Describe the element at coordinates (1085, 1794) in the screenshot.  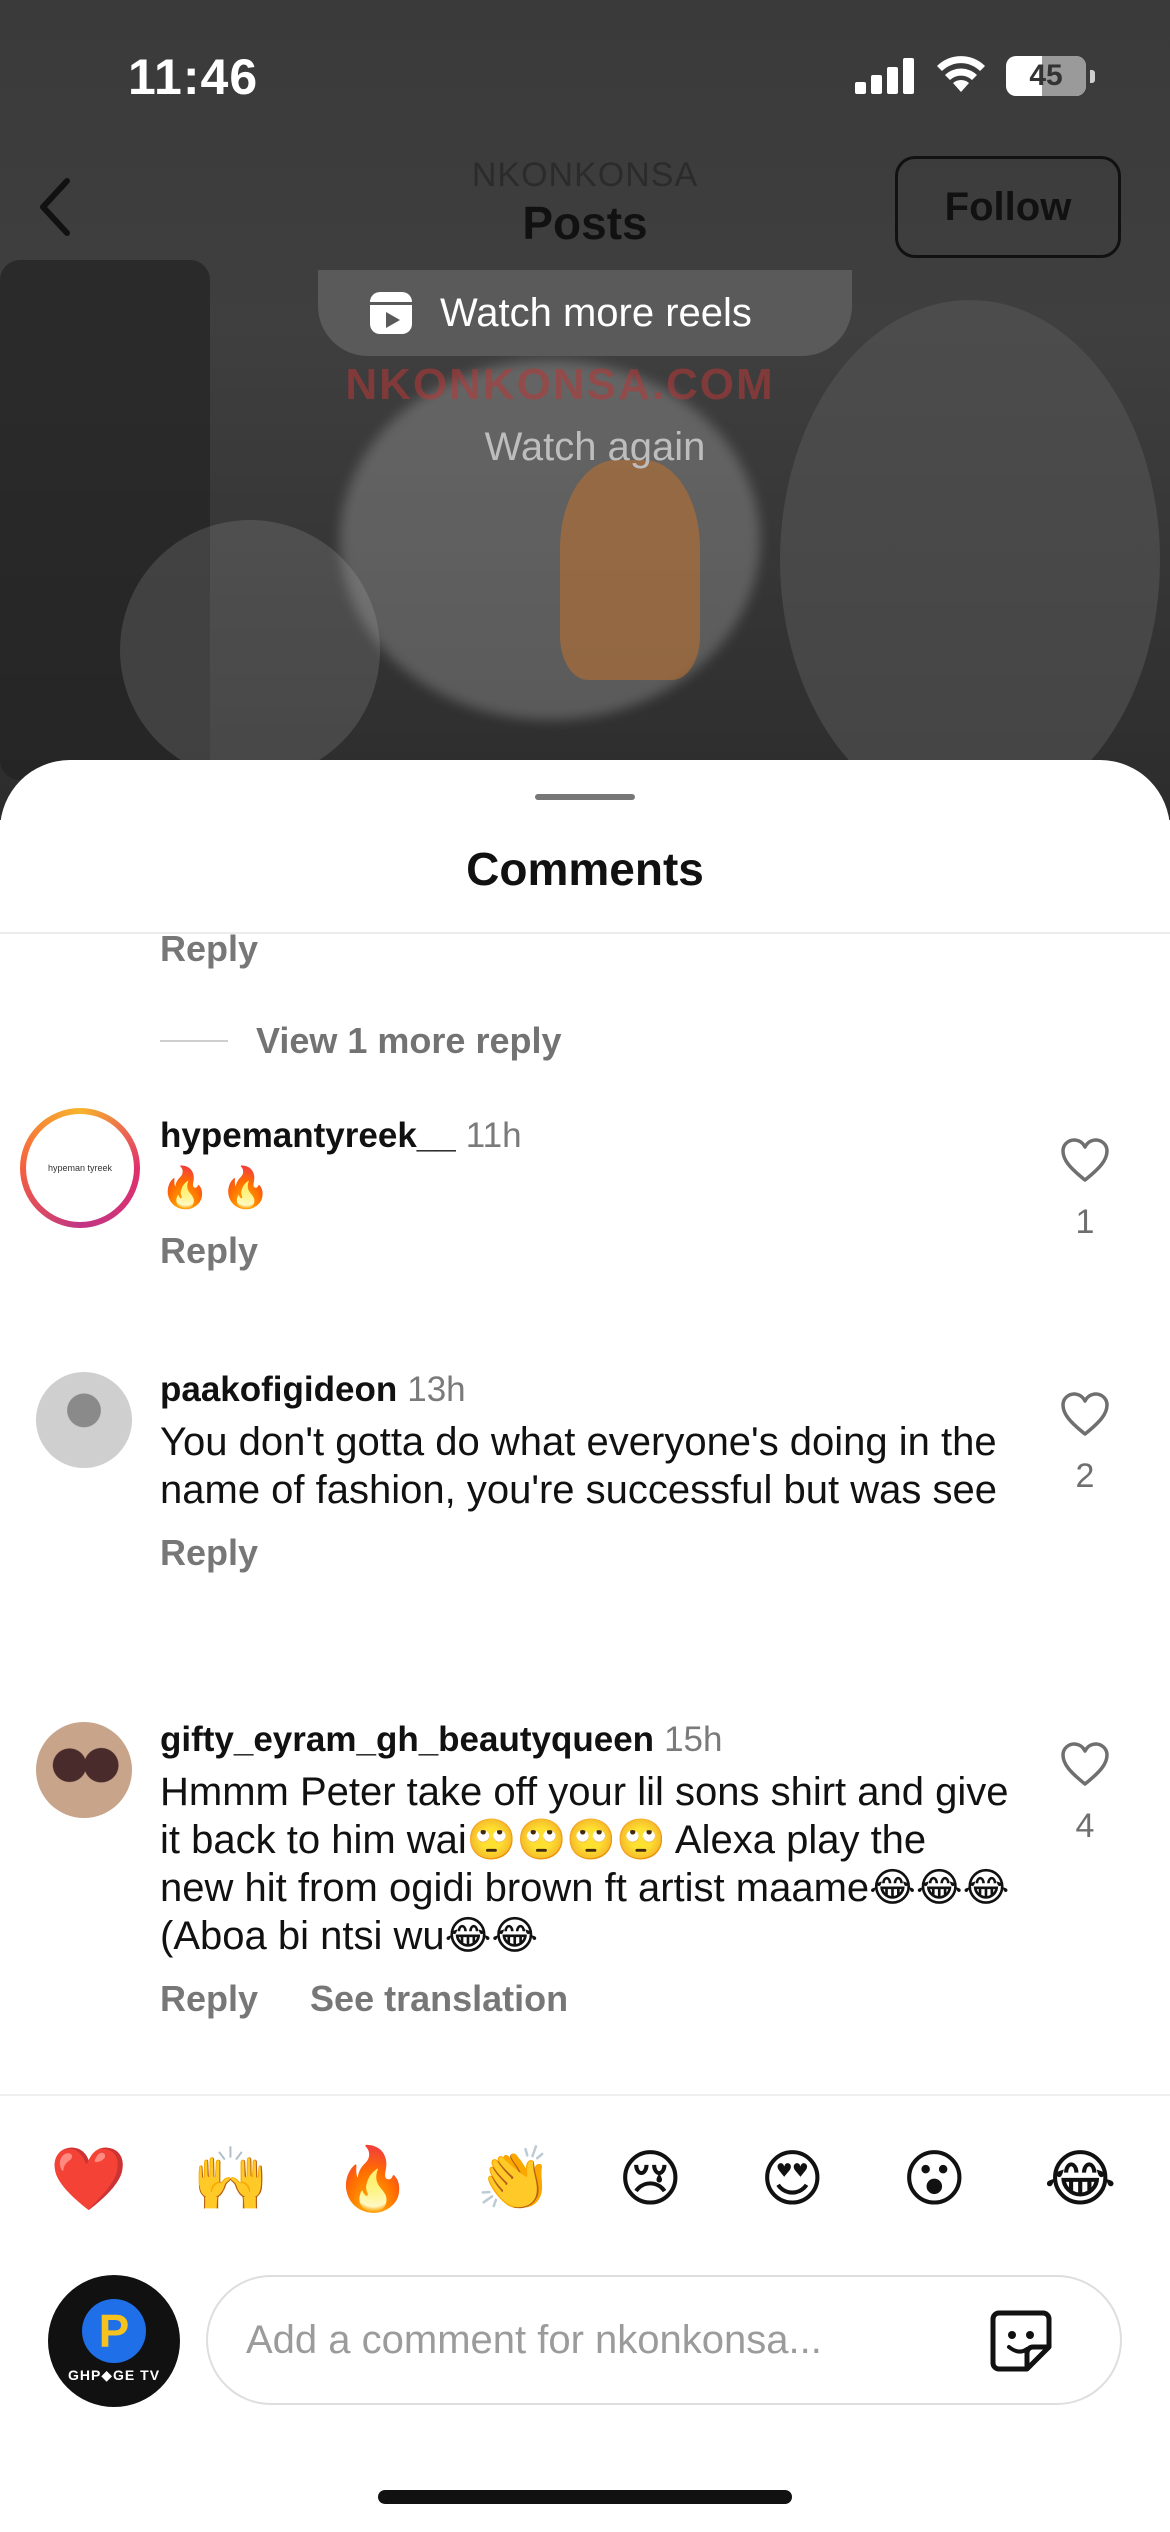
I see `like-button: 4` at that location.